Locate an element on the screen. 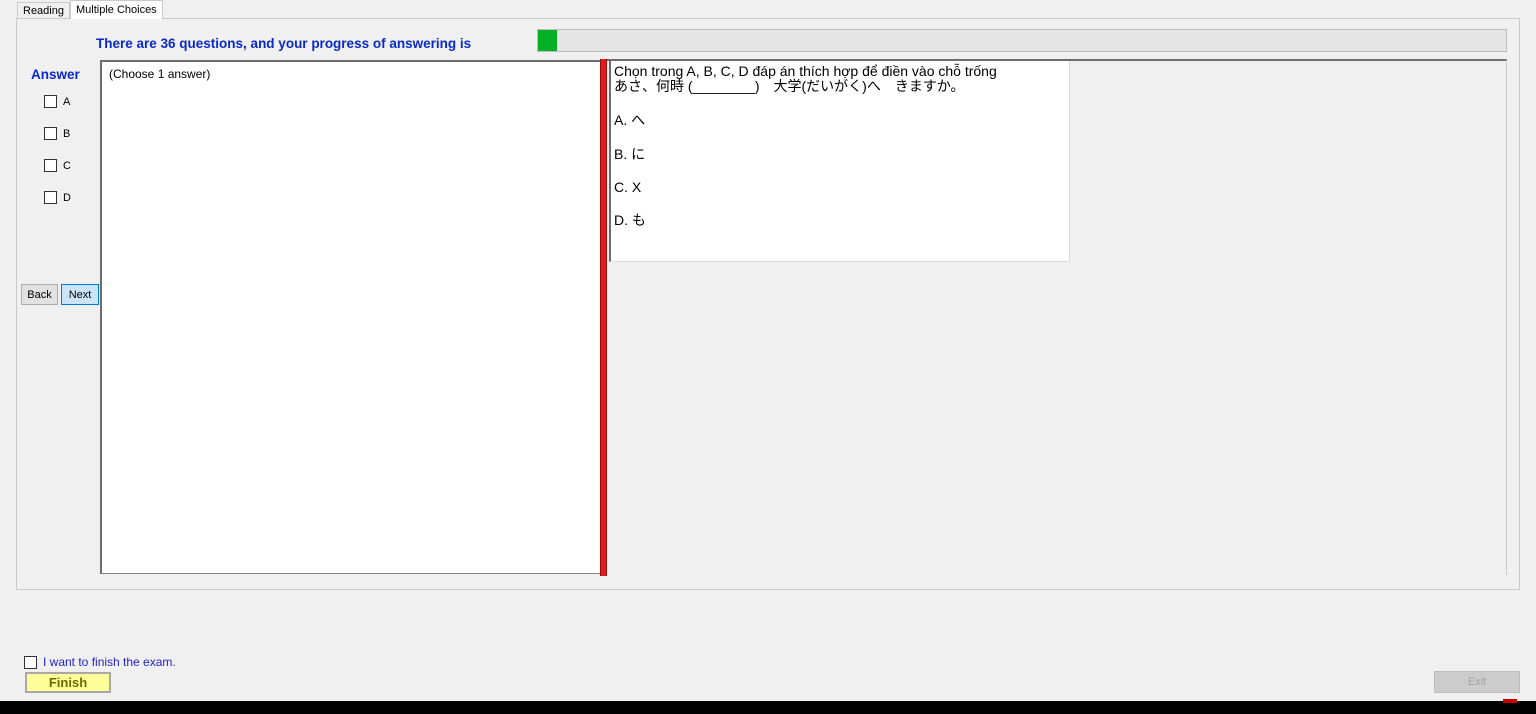 The width and height of the screenshot is (1536, 714). progress-bar is located at coordinates (1022, 40).